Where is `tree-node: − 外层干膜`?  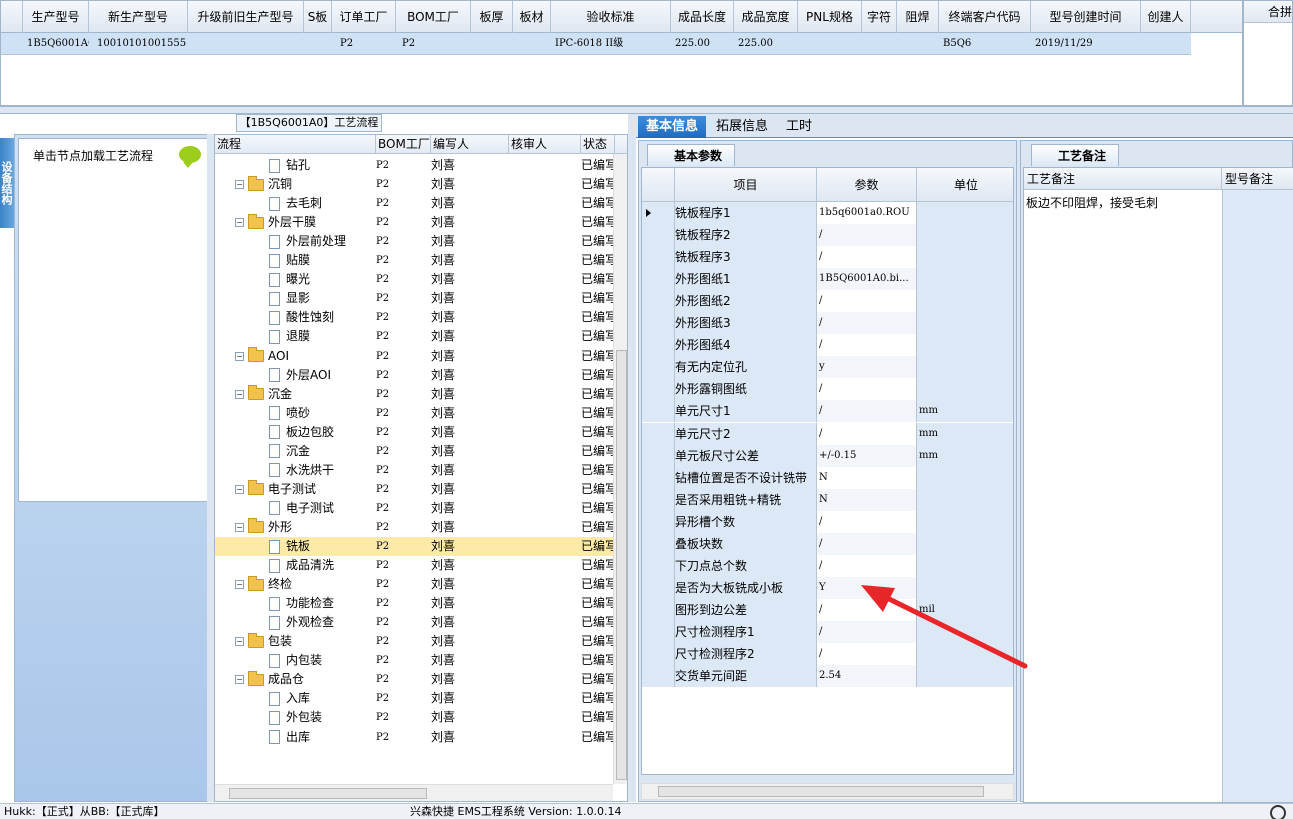
tree-node: − 外层干膜 is located at coordinates (275, 222).